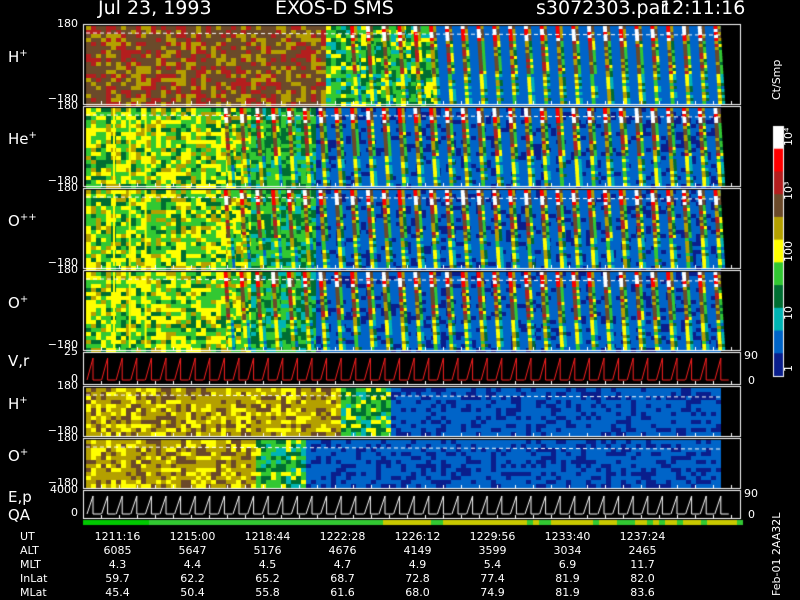 The image size is (800, 600). Describe the element at coordinates (192, 578) in the screenshot. I see `ephemeris-value: 62.2` at that location.